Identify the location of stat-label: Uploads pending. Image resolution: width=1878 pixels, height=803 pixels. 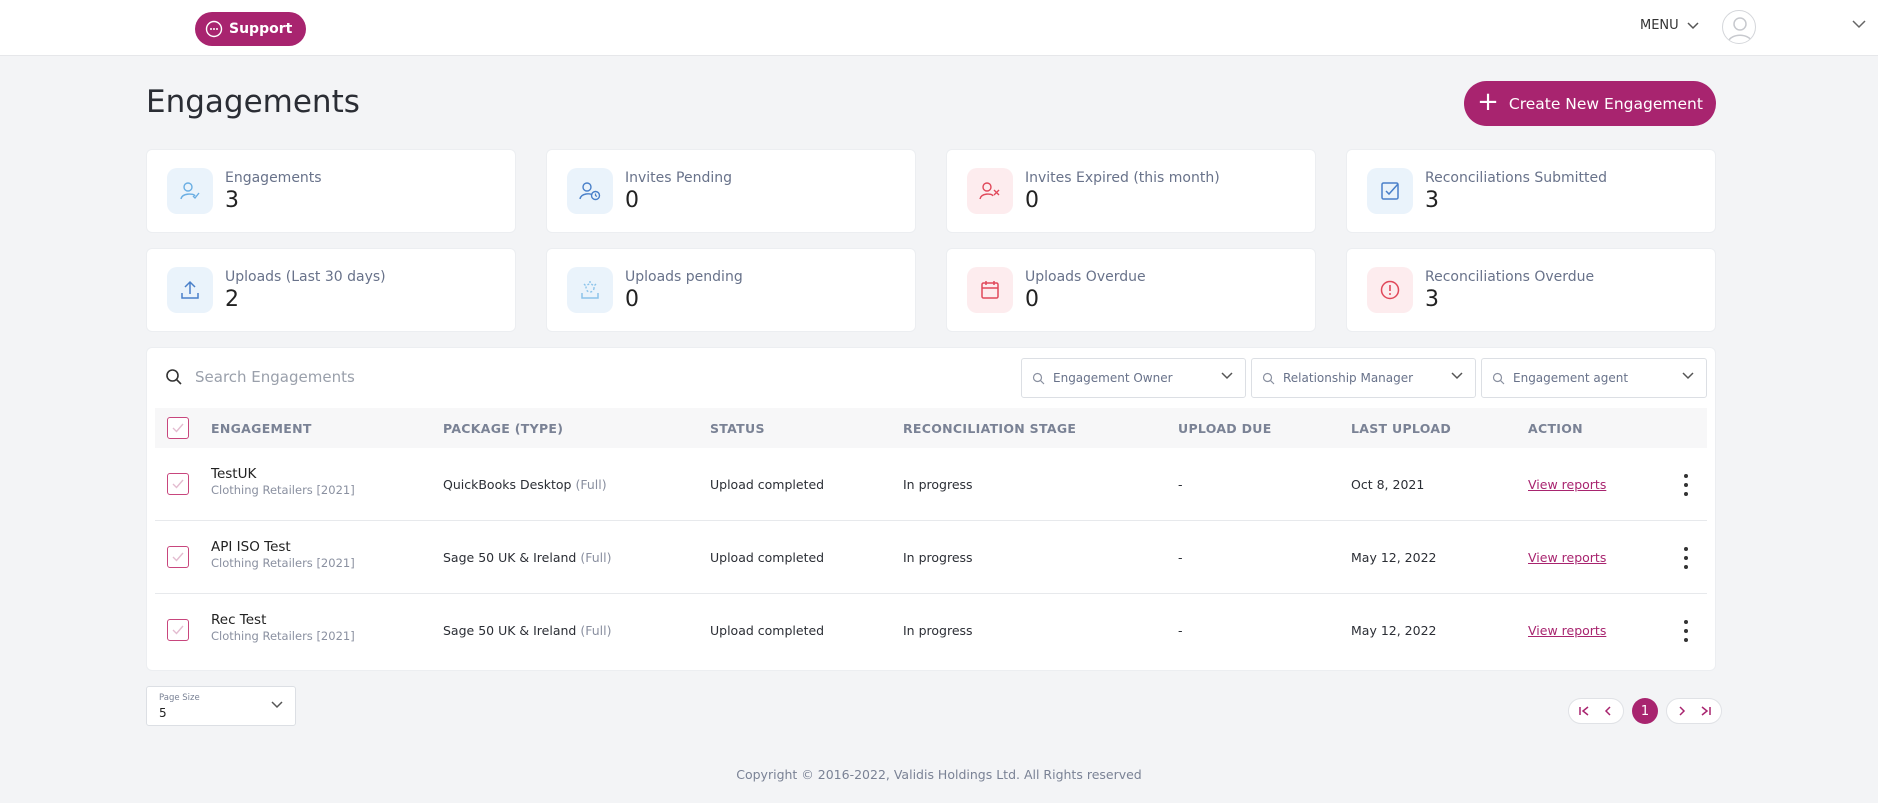
(684, 276).